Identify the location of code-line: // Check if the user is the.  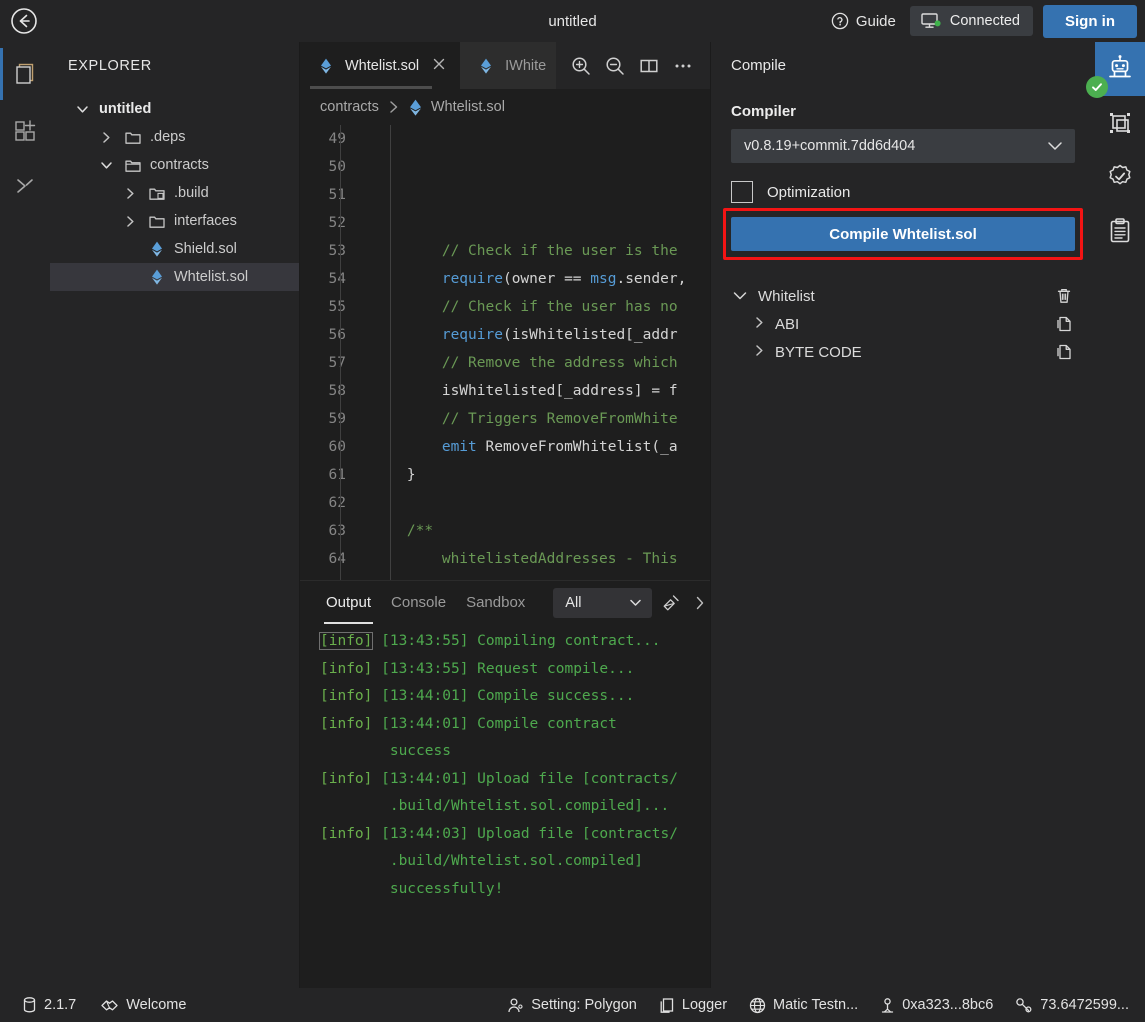
(541, 251).